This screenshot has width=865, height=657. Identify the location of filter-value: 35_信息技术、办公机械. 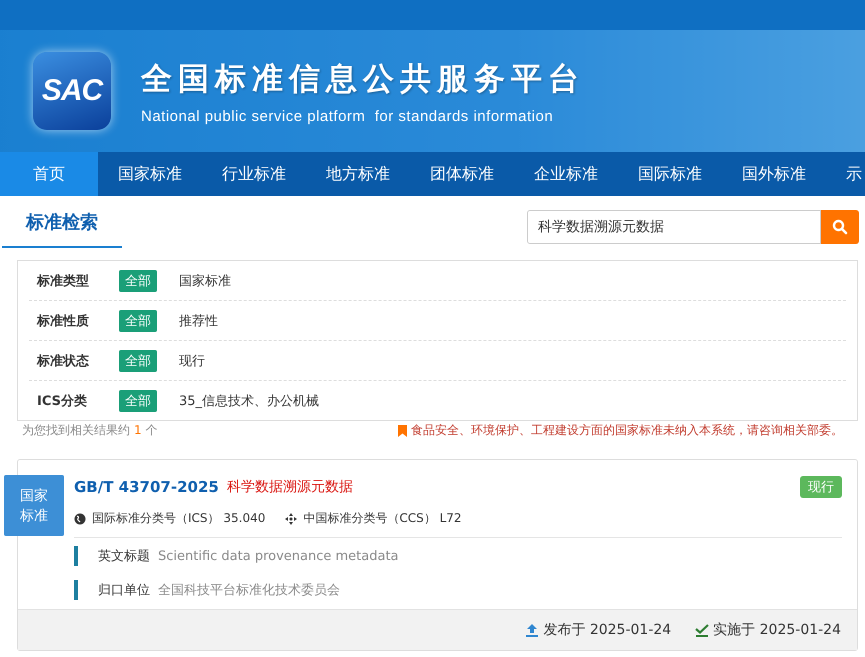
(249, 401).